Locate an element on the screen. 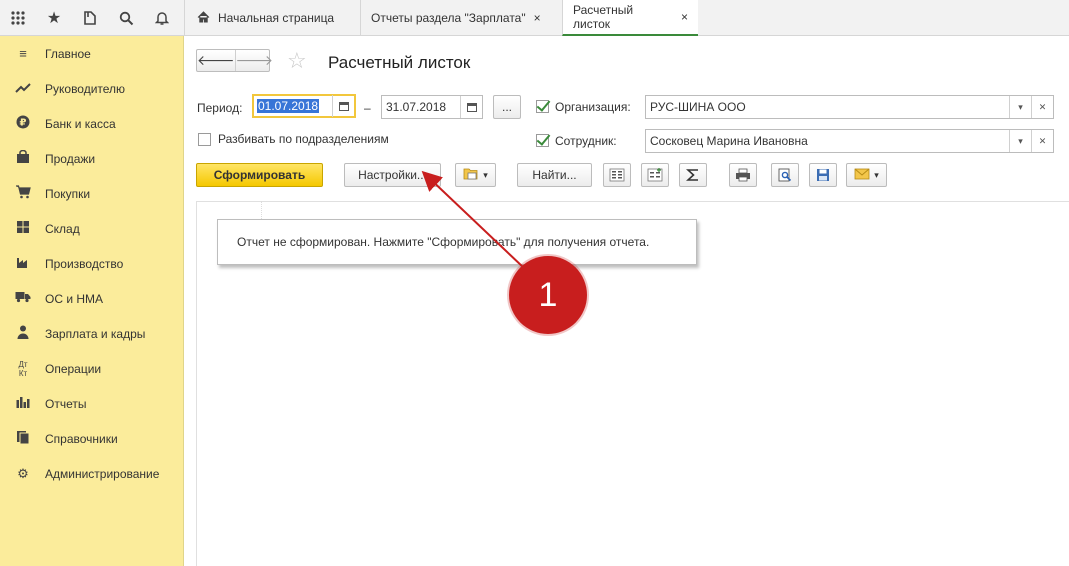 This screenshot has width=1069, height=566. org-checkbox is located at coordinates (542, 106).